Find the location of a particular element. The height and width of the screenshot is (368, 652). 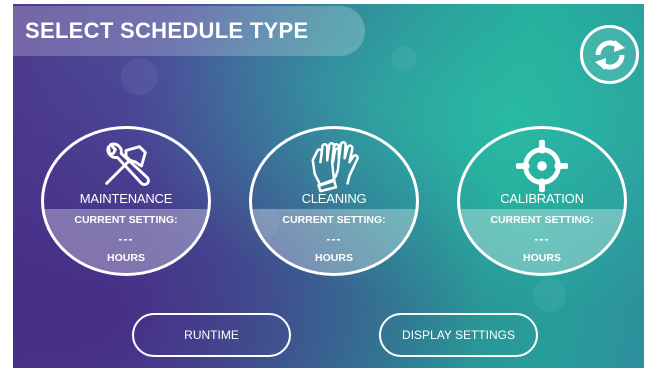

tile-label: MAINTENANCE is located at coordinates (126, 198).